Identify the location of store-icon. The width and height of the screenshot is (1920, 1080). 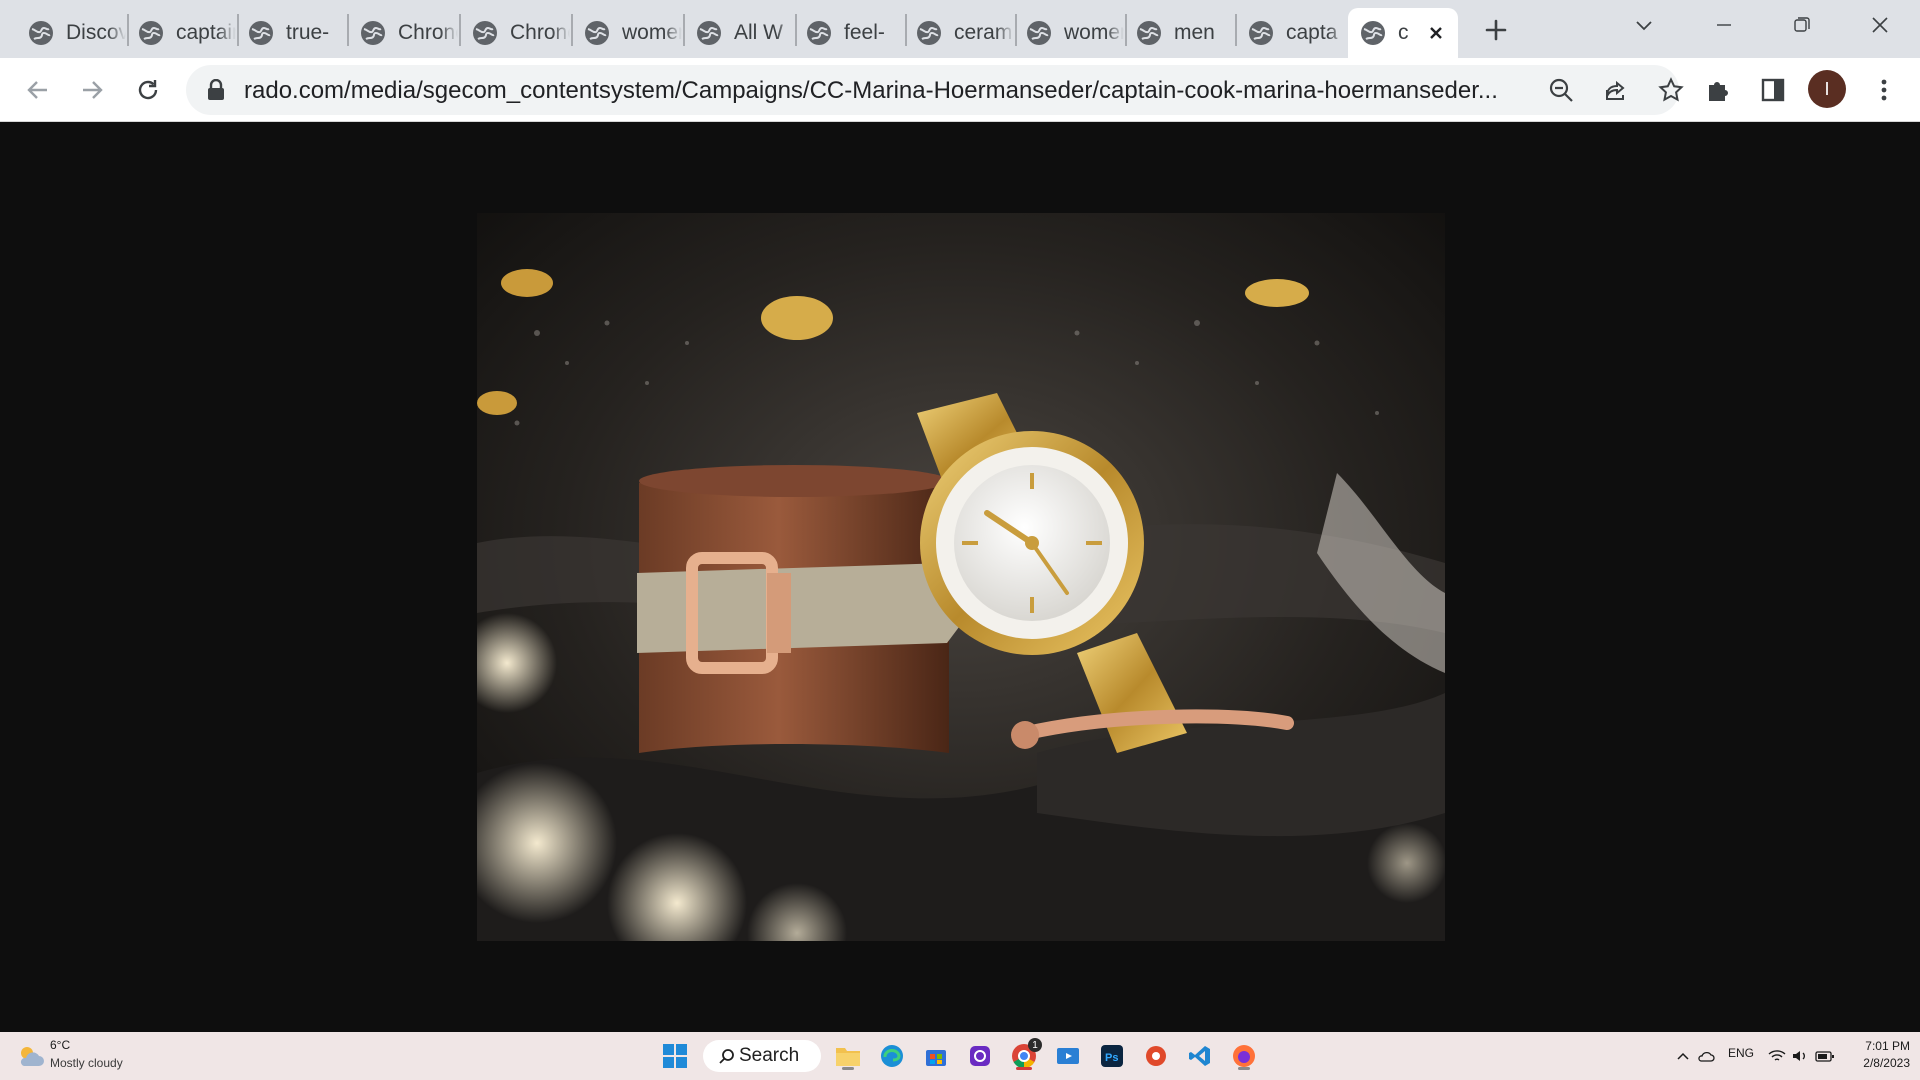
(936, 1058).